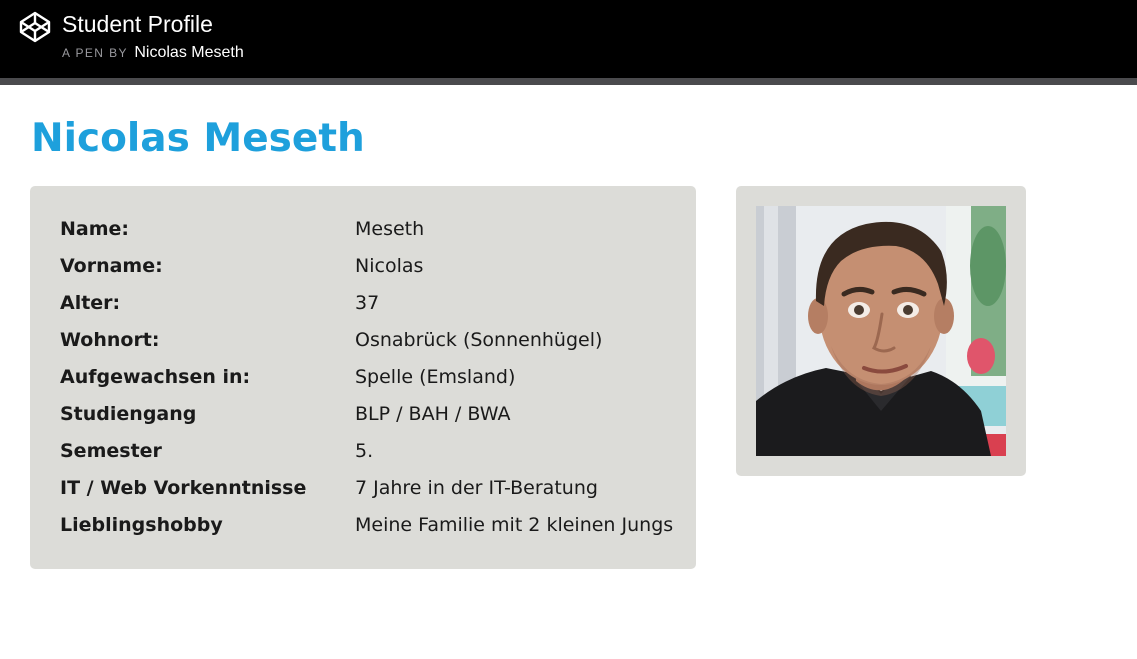 The image size is (1137, 659). I want to click on byline-prefix: A PEN BY, so click(95, 53).